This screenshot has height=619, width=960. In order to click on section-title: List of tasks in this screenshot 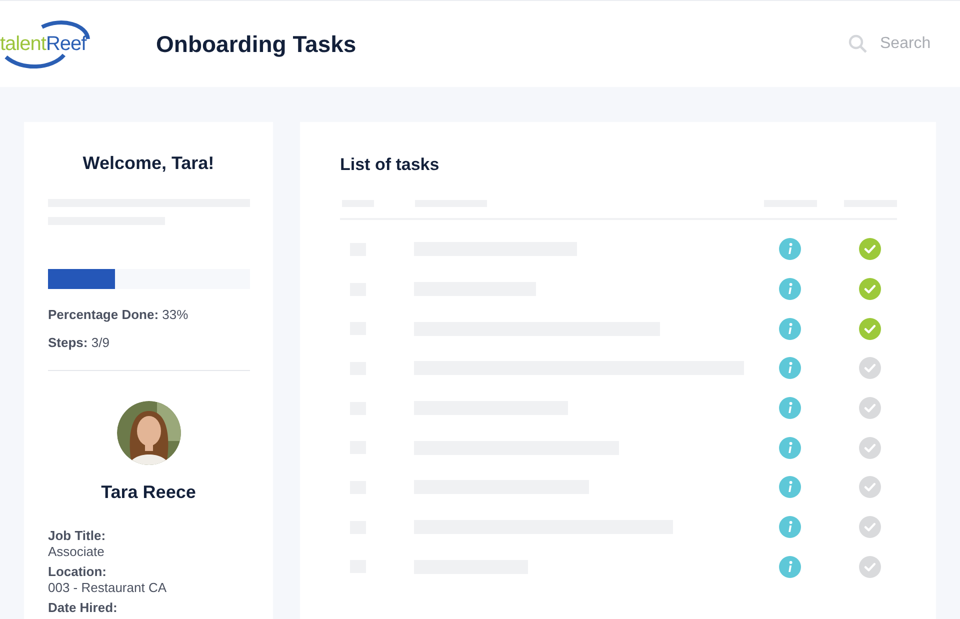, I will do `click(390, 165)`.